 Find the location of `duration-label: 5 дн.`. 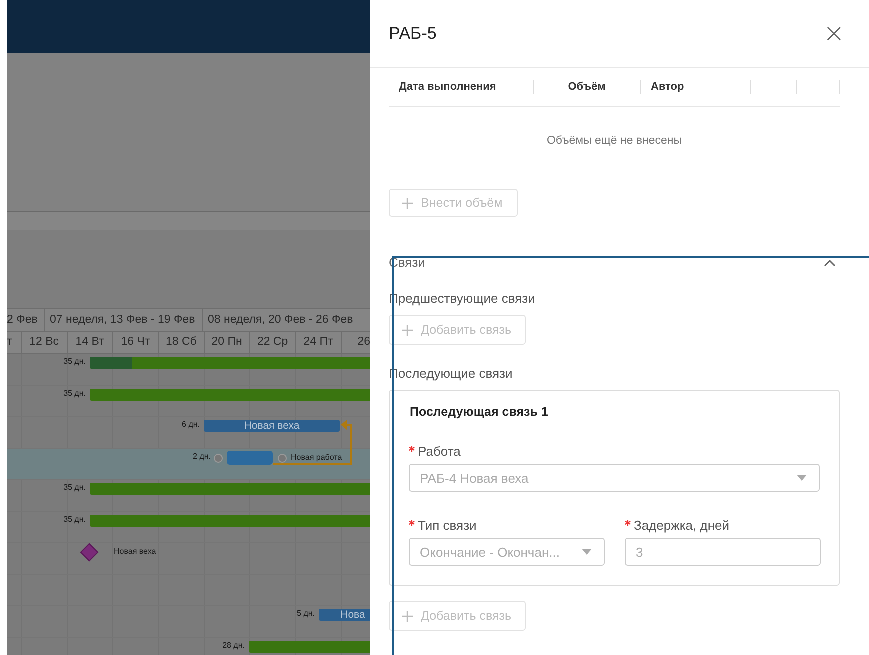

duration-label: 5 дн. is located at coordinates (305, 614).